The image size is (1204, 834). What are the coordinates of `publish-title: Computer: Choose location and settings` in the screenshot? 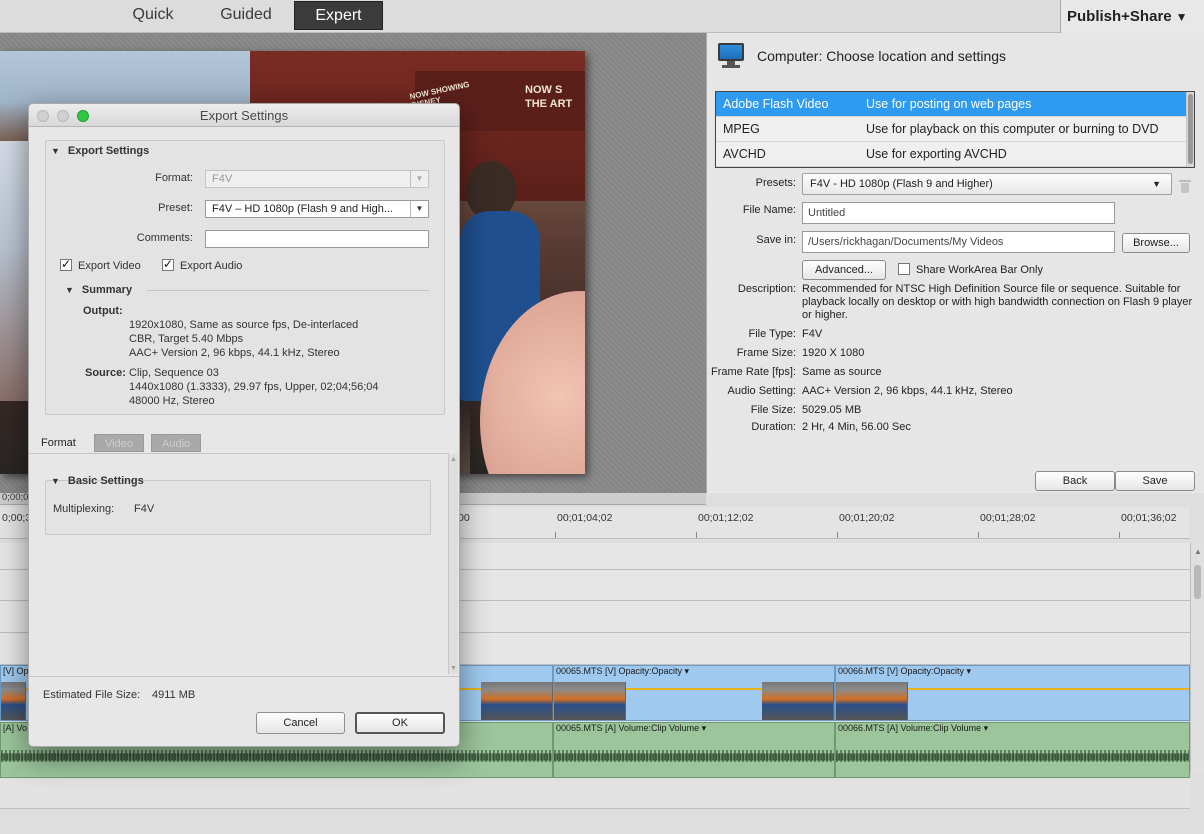 It's located at (882, 56).